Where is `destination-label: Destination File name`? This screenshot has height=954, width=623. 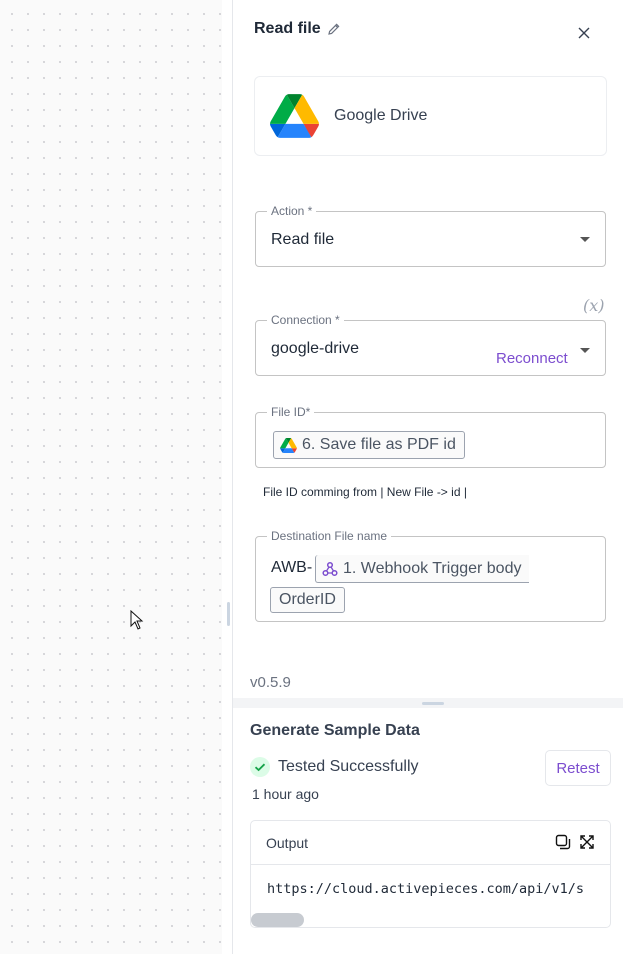 destination-label: Destination File name is located at coordinates (329, 536).